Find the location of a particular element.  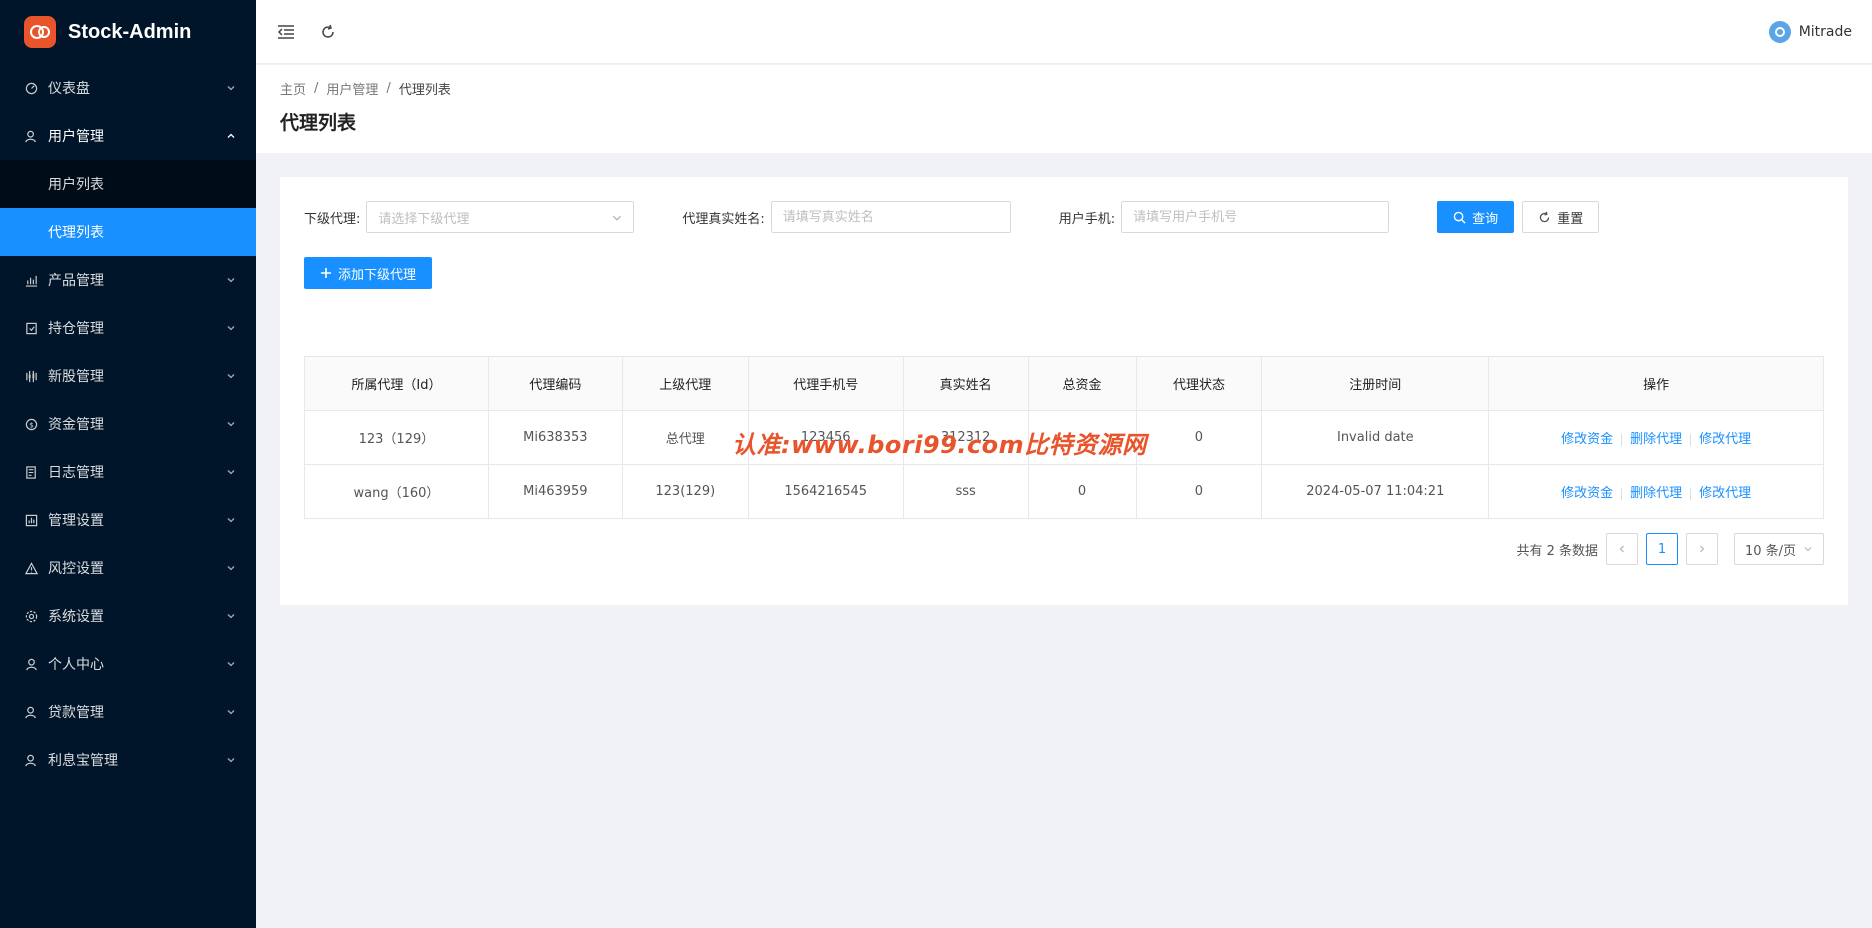

prev-page-button is located at coordinates (1622, 549).